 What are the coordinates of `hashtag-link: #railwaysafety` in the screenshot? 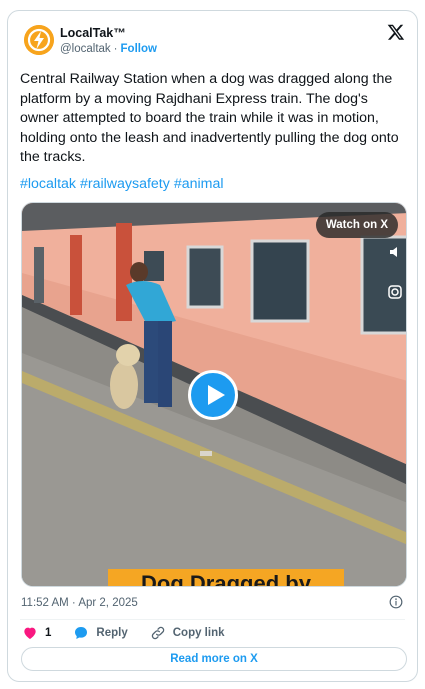 It's located at (125, 184).